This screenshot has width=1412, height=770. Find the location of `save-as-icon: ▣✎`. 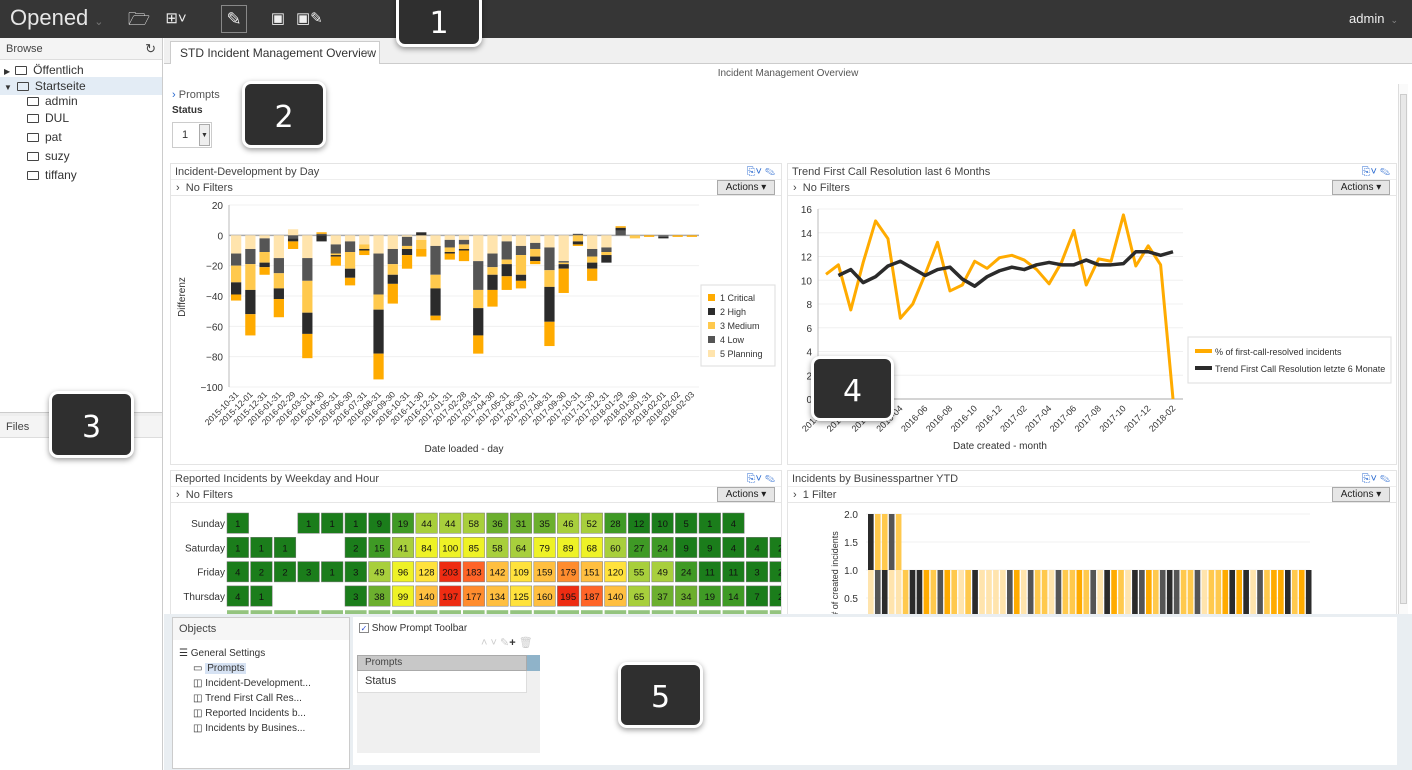

save-as-icon: ▣✎ is located at coordinates (309, 19).